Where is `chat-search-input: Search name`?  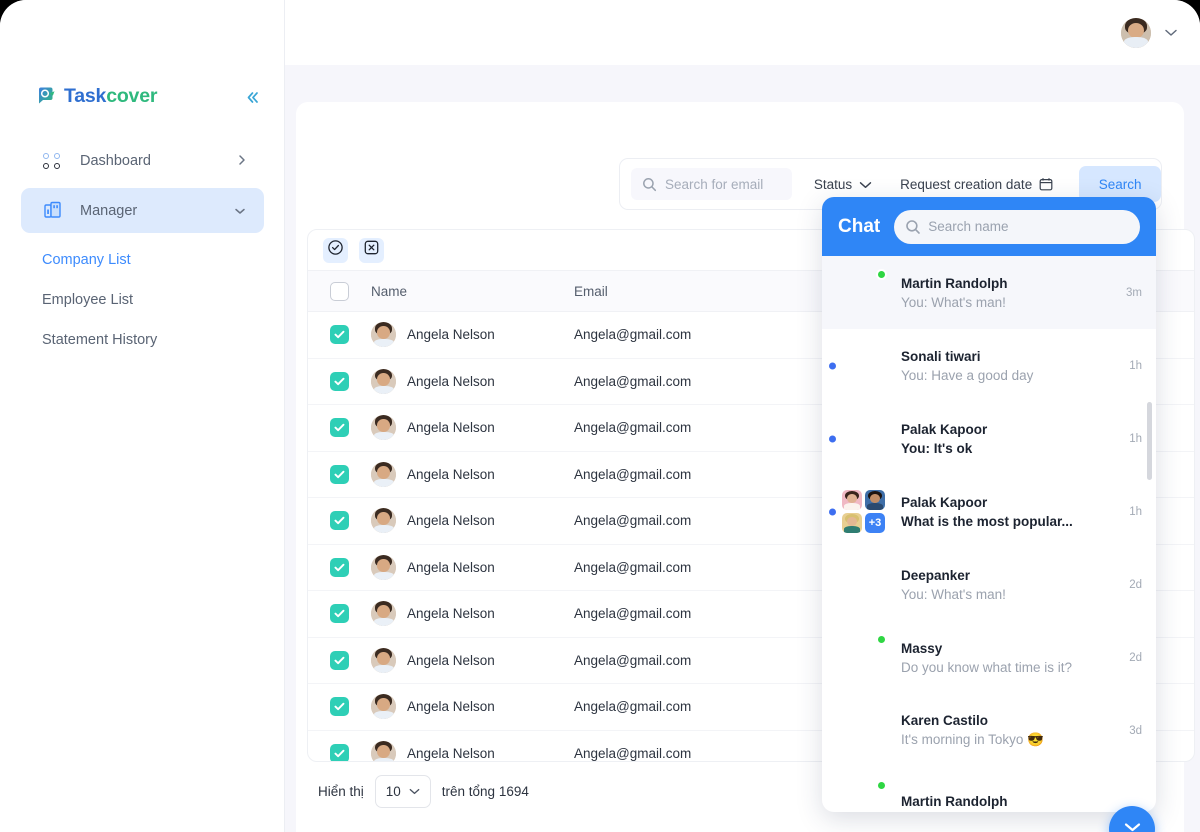
chat-search-input: Search name is located at coordinates (1017, 226).